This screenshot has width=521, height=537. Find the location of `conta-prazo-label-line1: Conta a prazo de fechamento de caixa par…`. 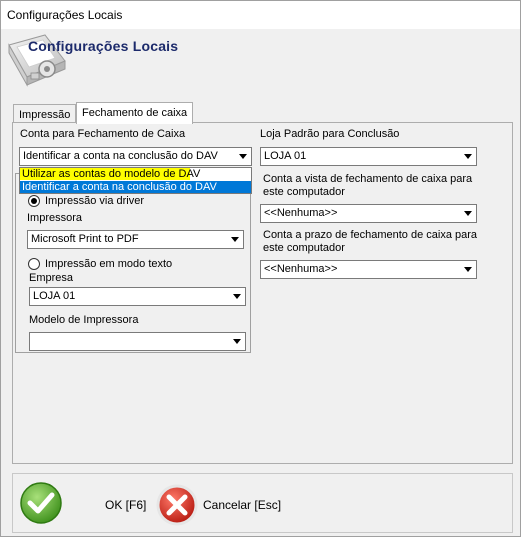

conta-prazo-label-line1: Conta a prazo de fechamento de caixa par… is located at coordinates (370, 235).